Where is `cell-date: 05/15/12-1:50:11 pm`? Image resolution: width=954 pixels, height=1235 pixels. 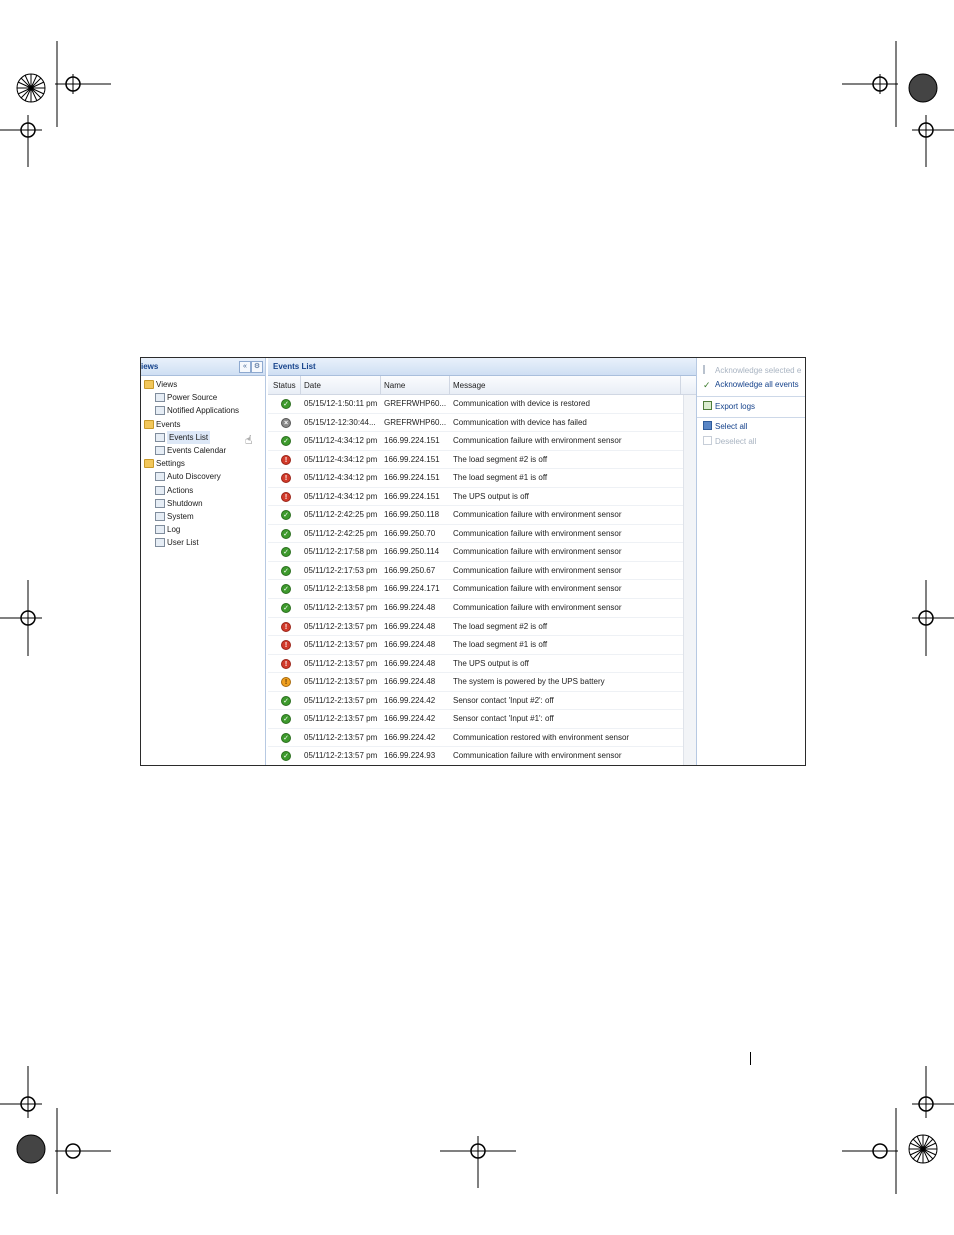
cell-date: 05/15/12-1:50:11 pm is located at coordinates (341, 403).